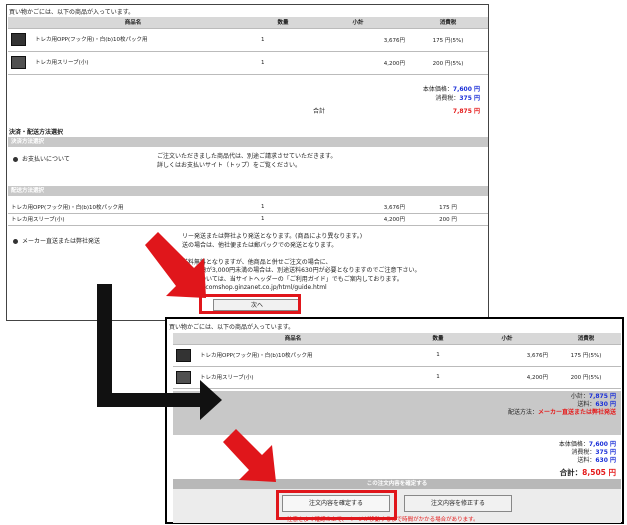 The height and width of the screenshot is (525, 627). I want to click on ship-item-name: トレカ用OPP(フック用)・白(b)10枚パック用, so click(133, 207).